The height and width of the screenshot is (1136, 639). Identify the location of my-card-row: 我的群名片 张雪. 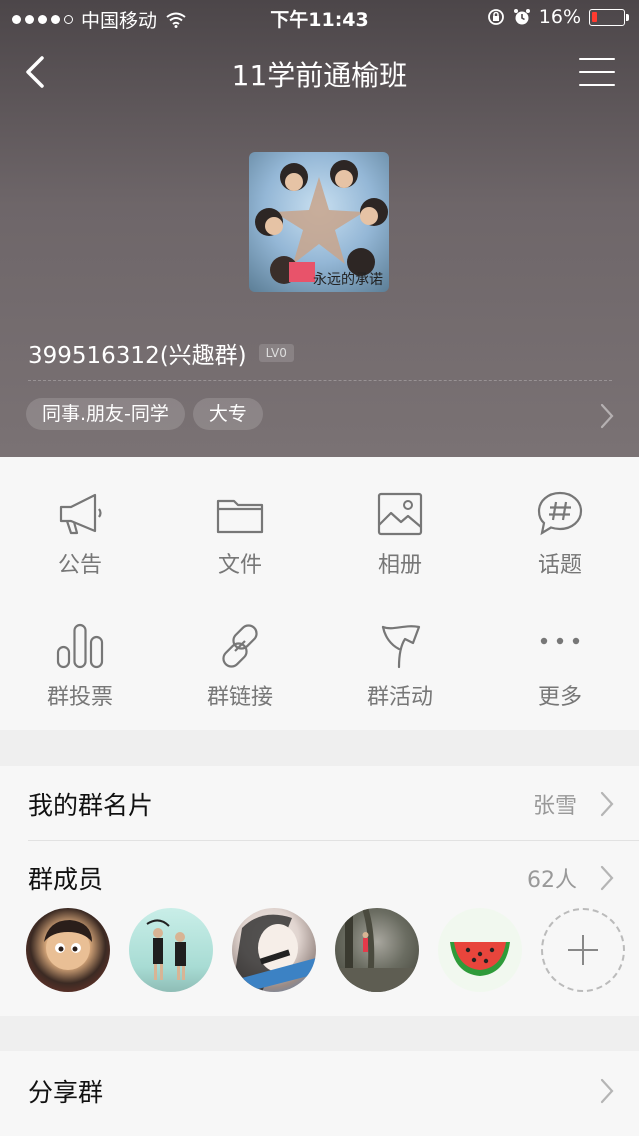
(319, 803).